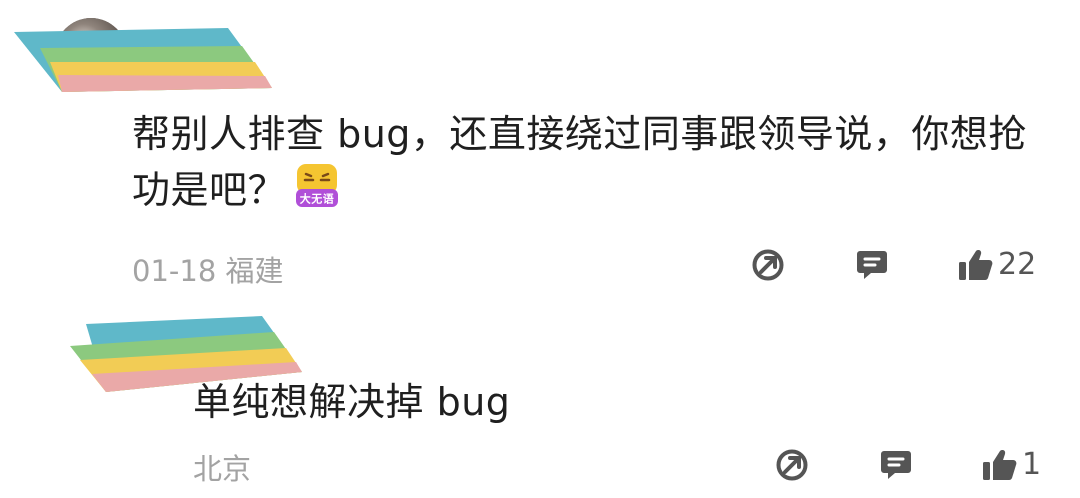 This screenshot has height=498, width=1080. Describe the element at coordinates (1017, 264) in the screenshot. I see `like-count: 22` at that location.